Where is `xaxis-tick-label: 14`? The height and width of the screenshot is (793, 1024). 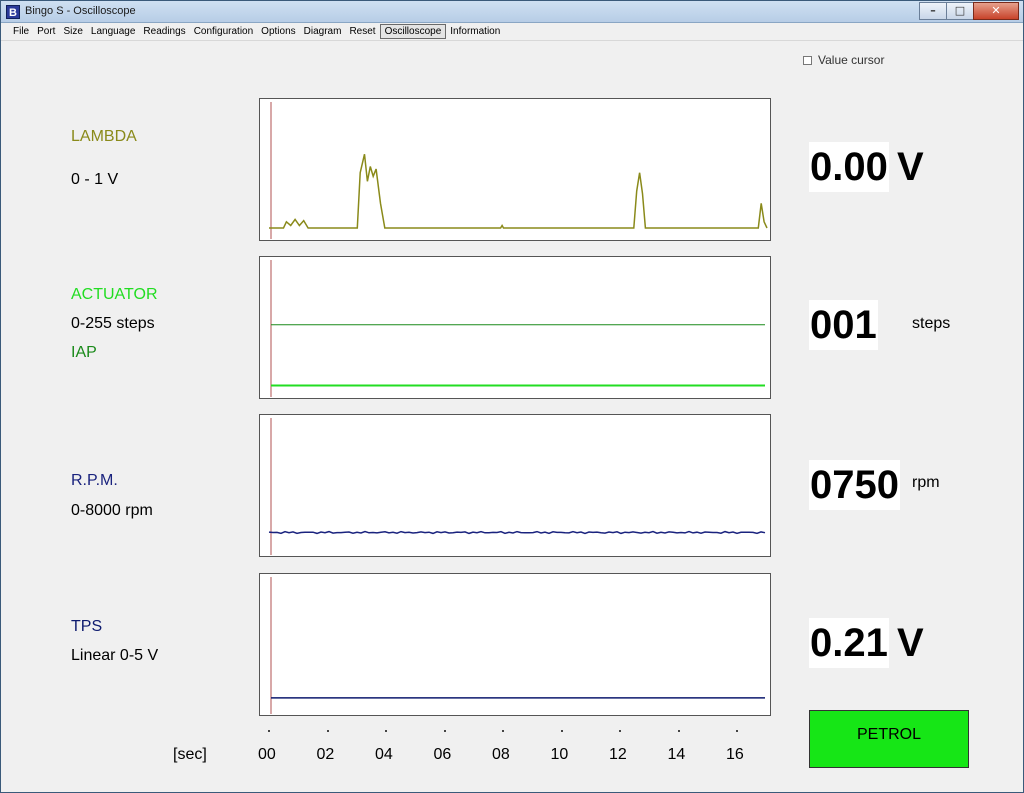 xaxis-tick-label: 14 is located at coordinates (676, 754).